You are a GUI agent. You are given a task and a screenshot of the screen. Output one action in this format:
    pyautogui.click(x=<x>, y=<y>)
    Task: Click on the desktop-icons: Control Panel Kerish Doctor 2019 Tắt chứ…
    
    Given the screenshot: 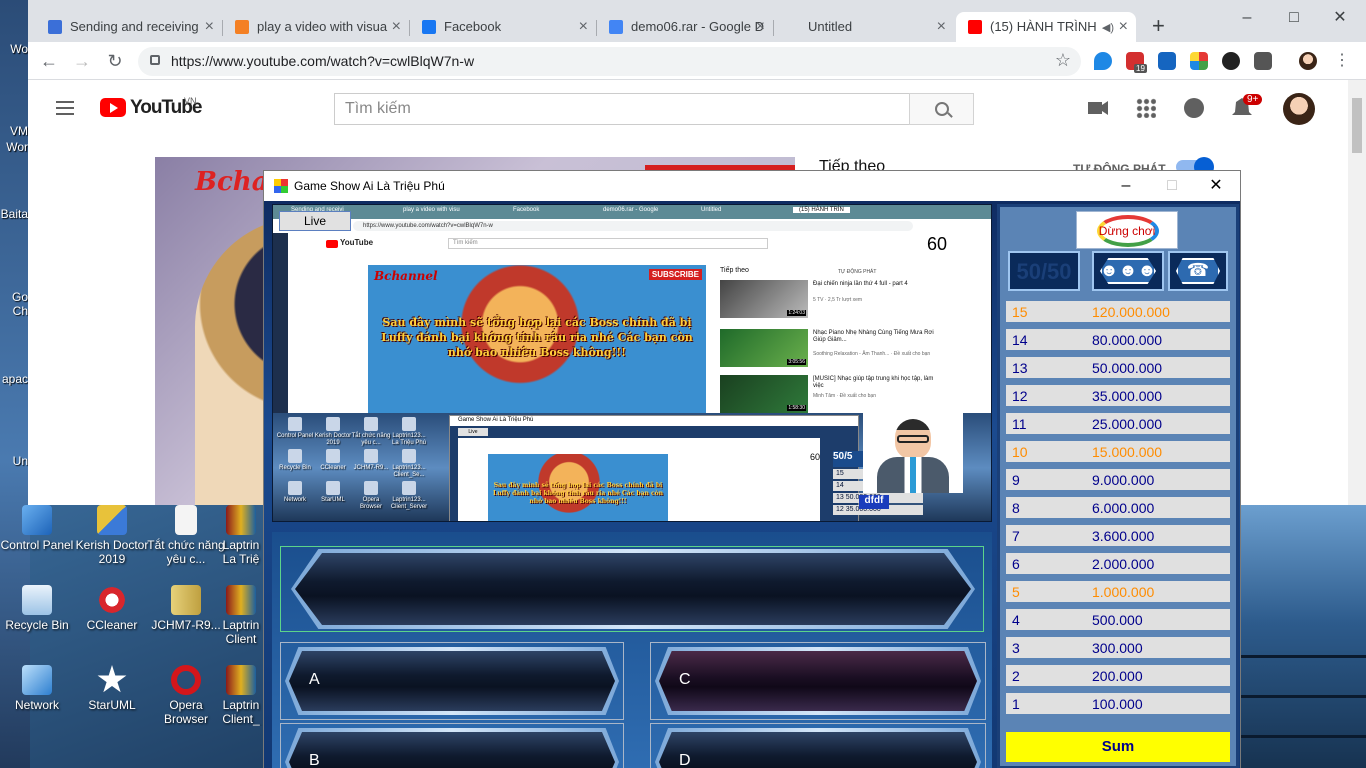 What is the action you would take?
    pyautogui.click(x=132, y=636)
    